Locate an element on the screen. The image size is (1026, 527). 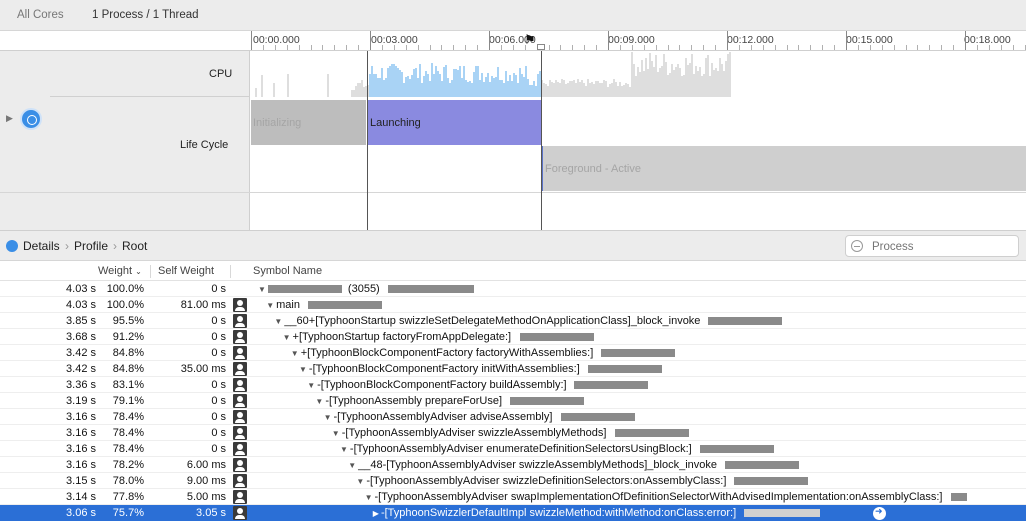
weight-value: 3.85 s is located at coordinates (81, 321).